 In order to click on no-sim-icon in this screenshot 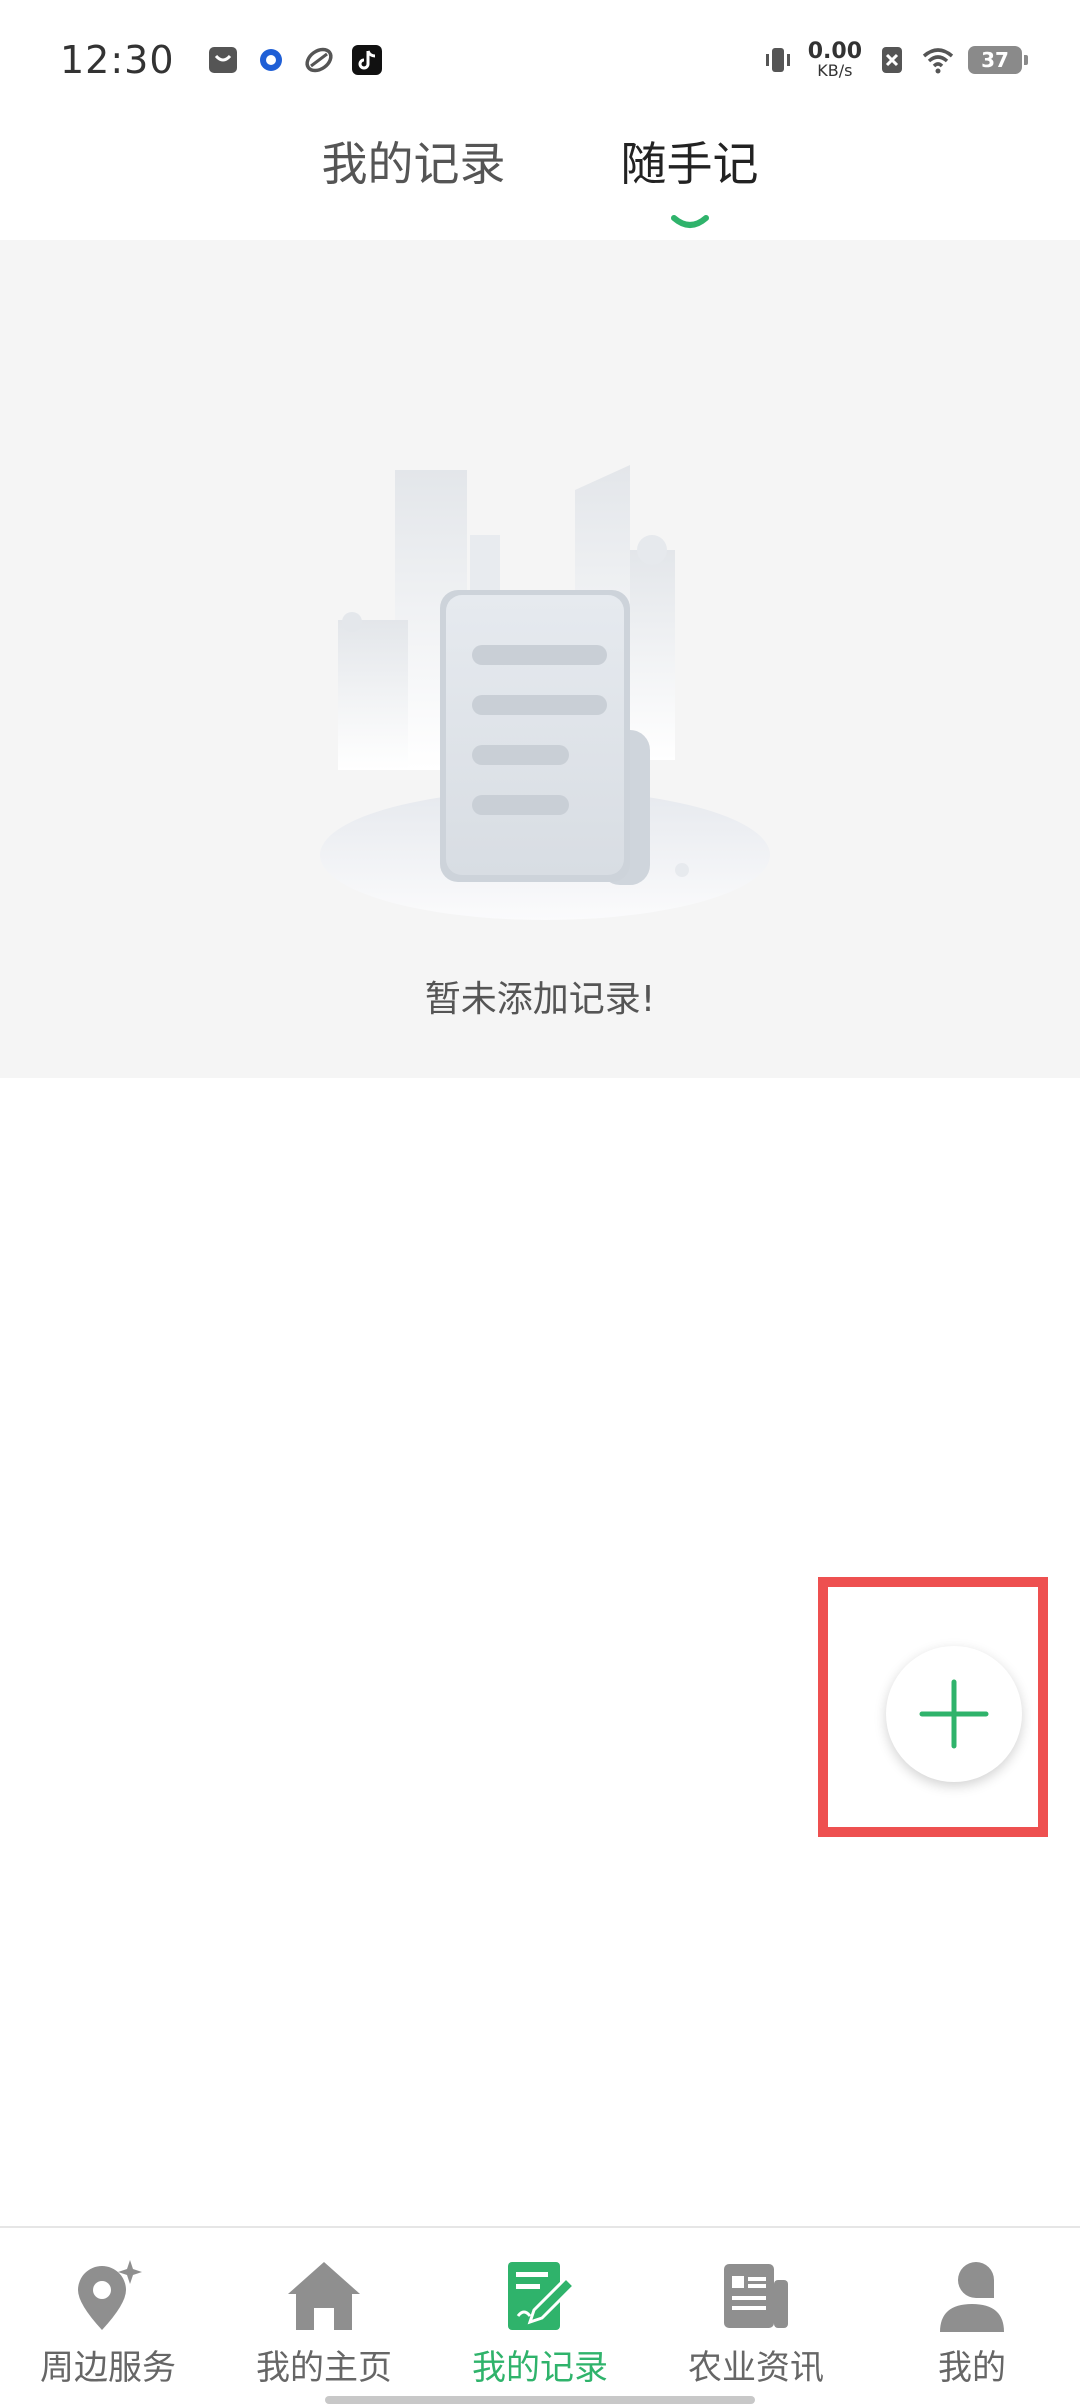, I will do `click(892, 60)`.